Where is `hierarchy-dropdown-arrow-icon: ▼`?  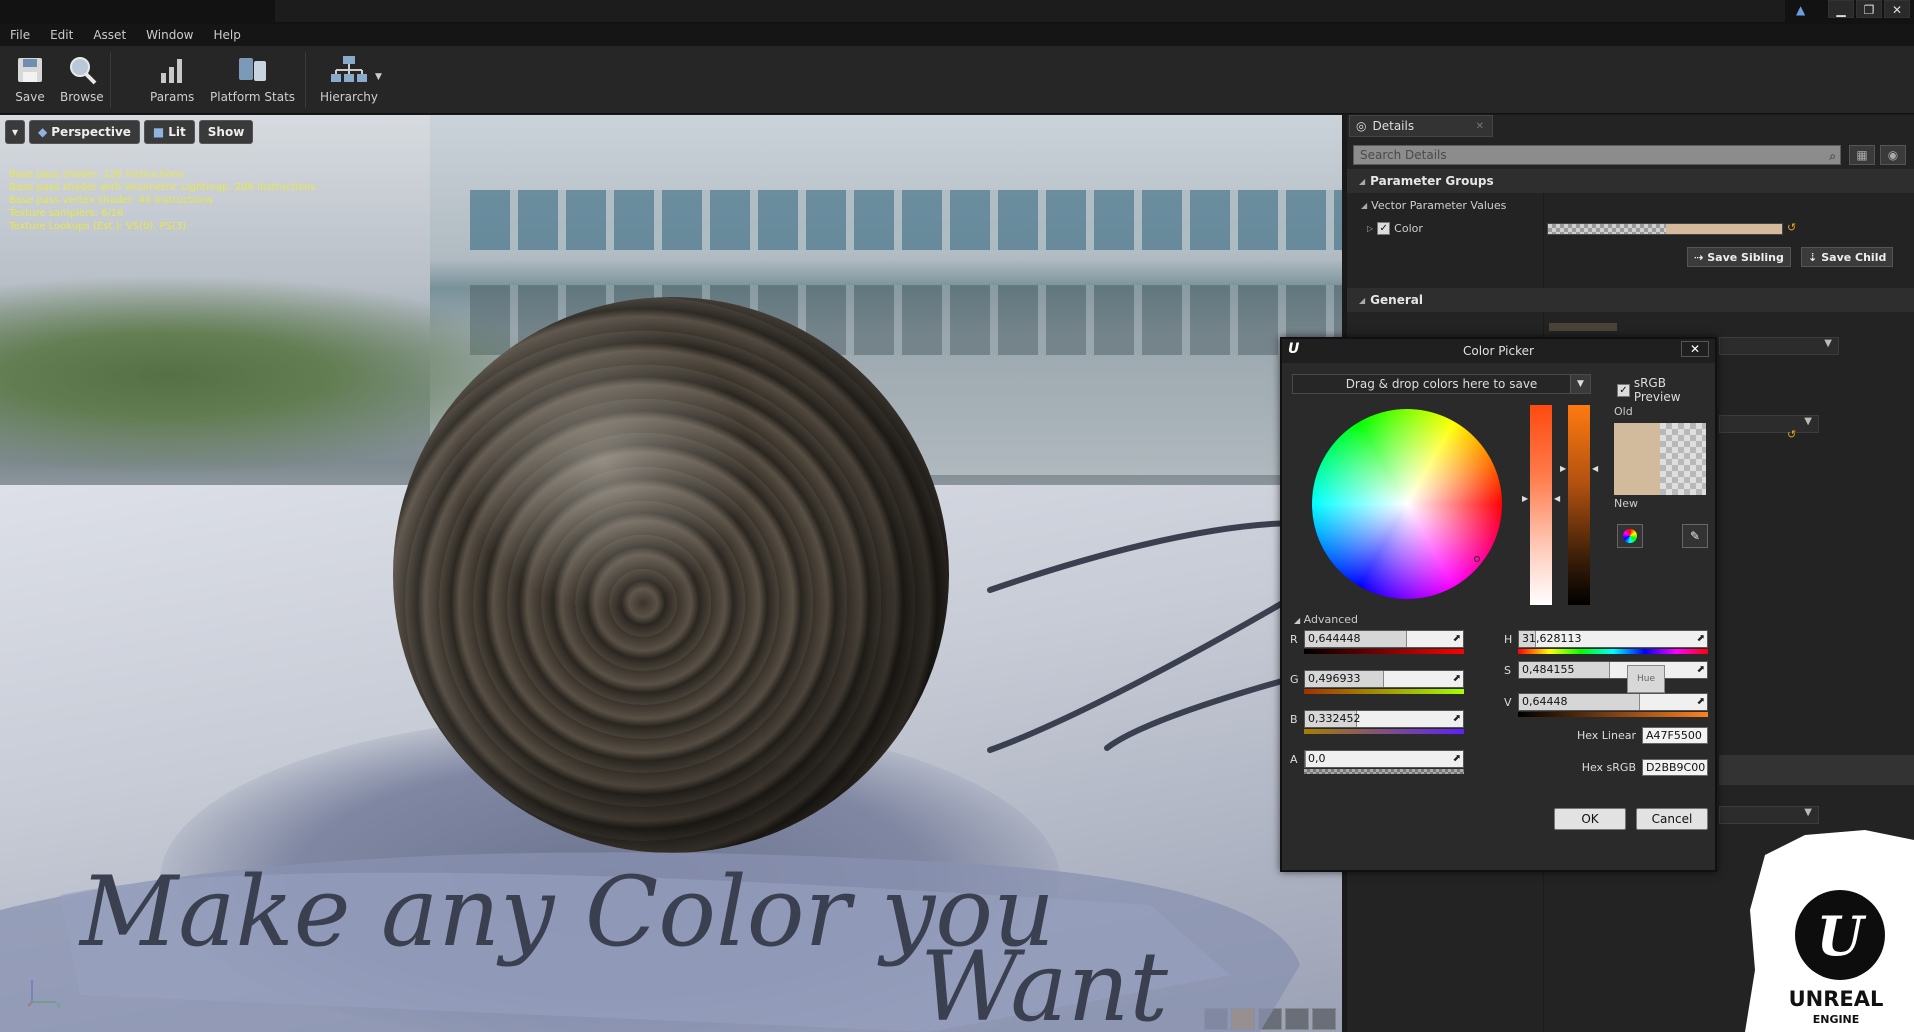
hierarchy-dropdown-arrow-icon: ▼ is located at coordinates (378, 77).